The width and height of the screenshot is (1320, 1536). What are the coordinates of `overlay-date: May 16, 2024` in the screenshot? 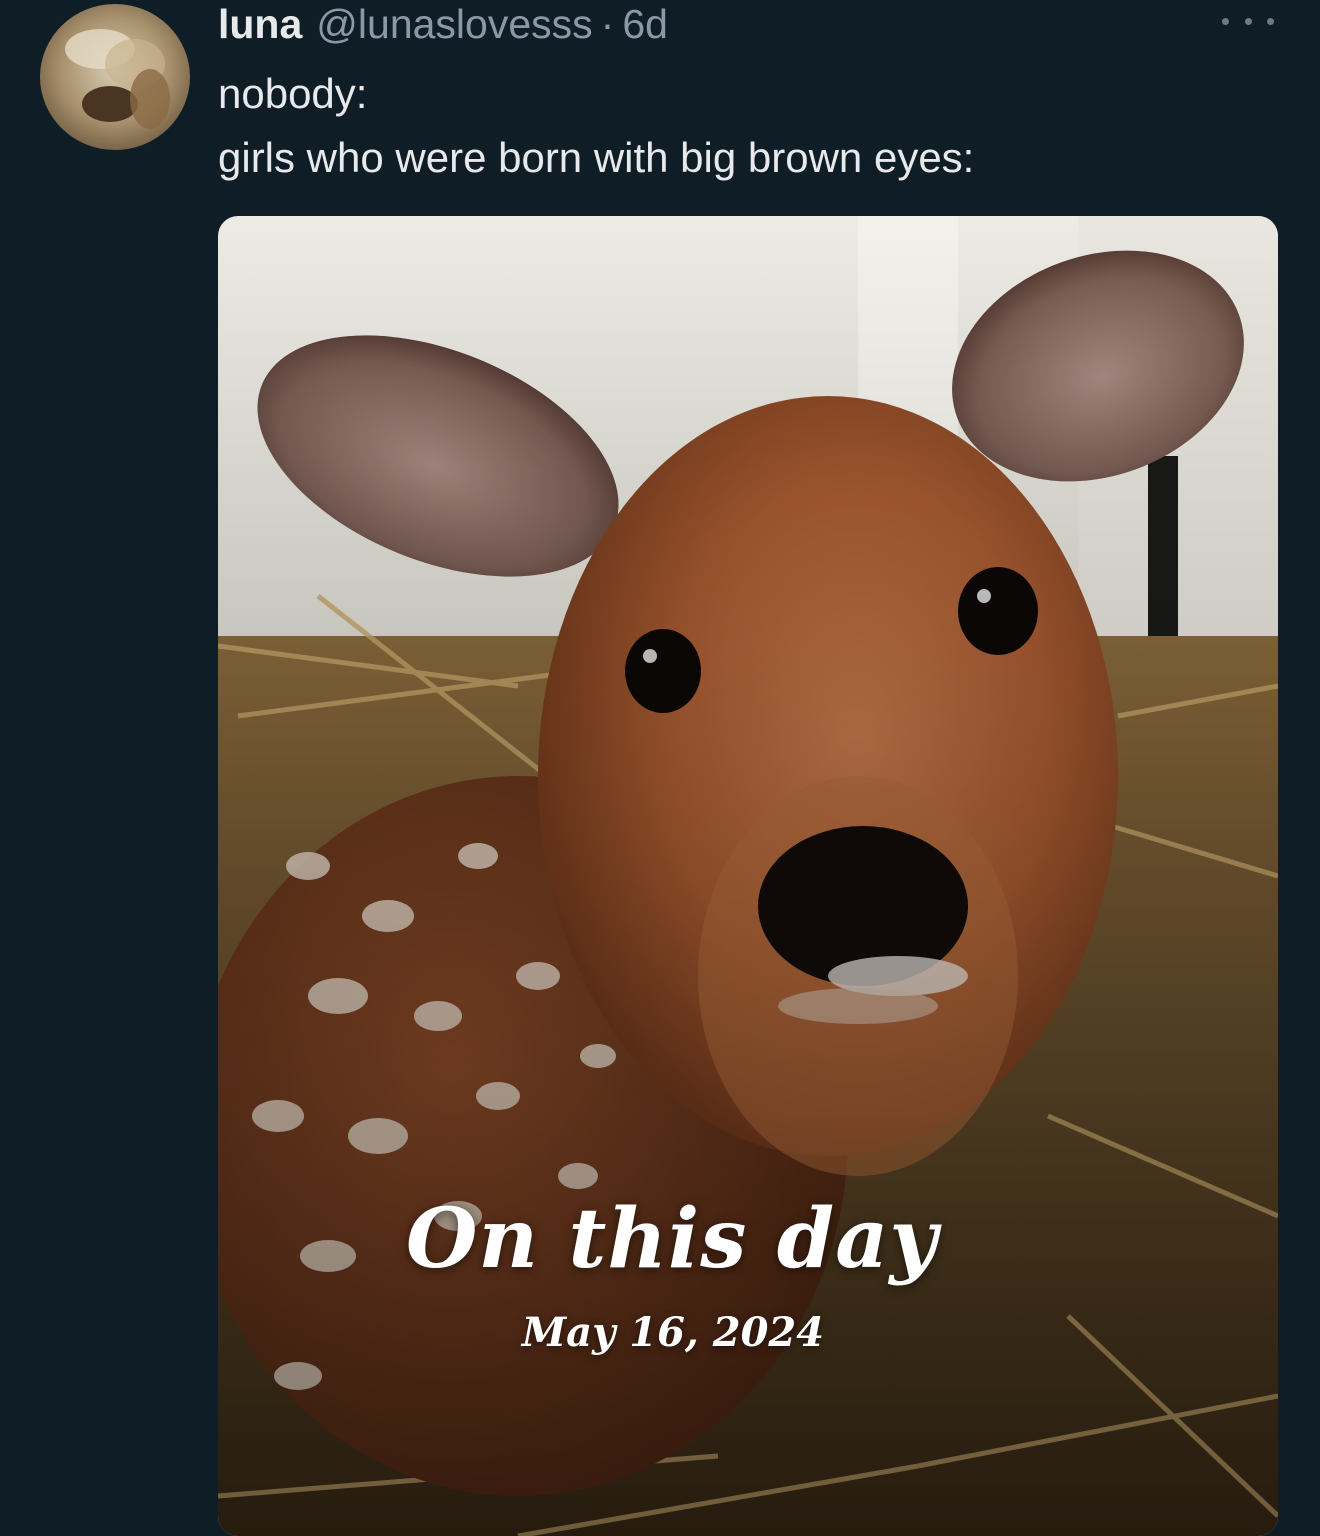 It's located at (673, 1332).